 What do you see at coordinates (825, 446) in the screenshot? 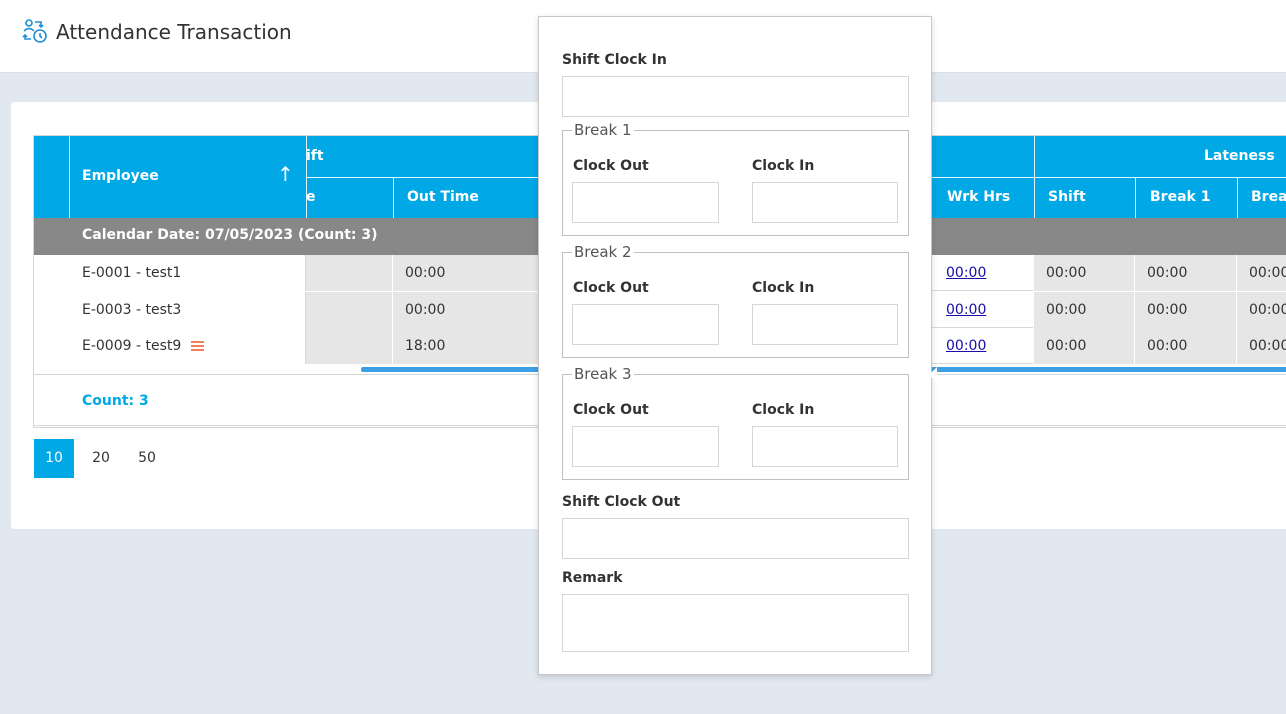
I see `break3-clock-in-input` at bounding box center [825, 446].